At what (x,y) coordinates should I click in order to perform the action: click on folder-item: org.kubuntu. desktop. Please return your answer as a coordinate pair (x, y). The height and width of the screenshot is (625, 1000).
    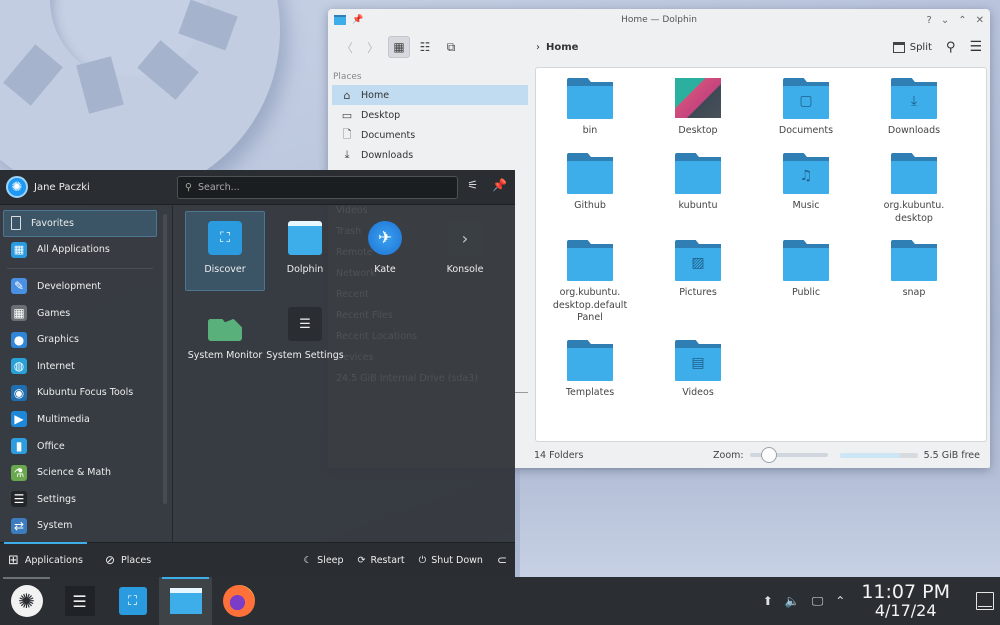
    Looking at the image, I should click on (914, 196).